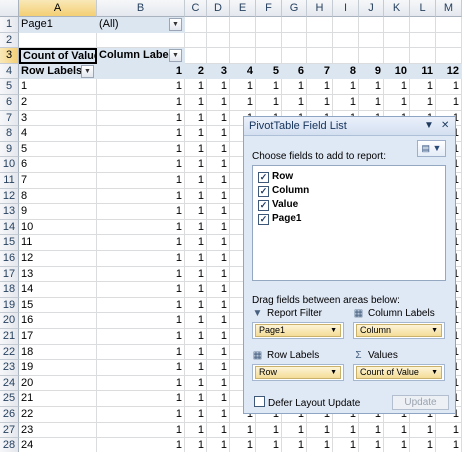  I want to click on row-header-27: 27, so click(9, 430).